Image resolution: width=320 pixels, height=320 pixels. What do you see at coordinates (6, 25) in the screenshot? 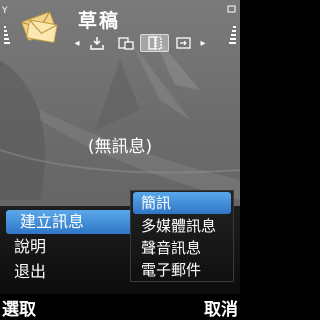
I see `signal-strength-icon: Y` at bounding box center [6, 25].